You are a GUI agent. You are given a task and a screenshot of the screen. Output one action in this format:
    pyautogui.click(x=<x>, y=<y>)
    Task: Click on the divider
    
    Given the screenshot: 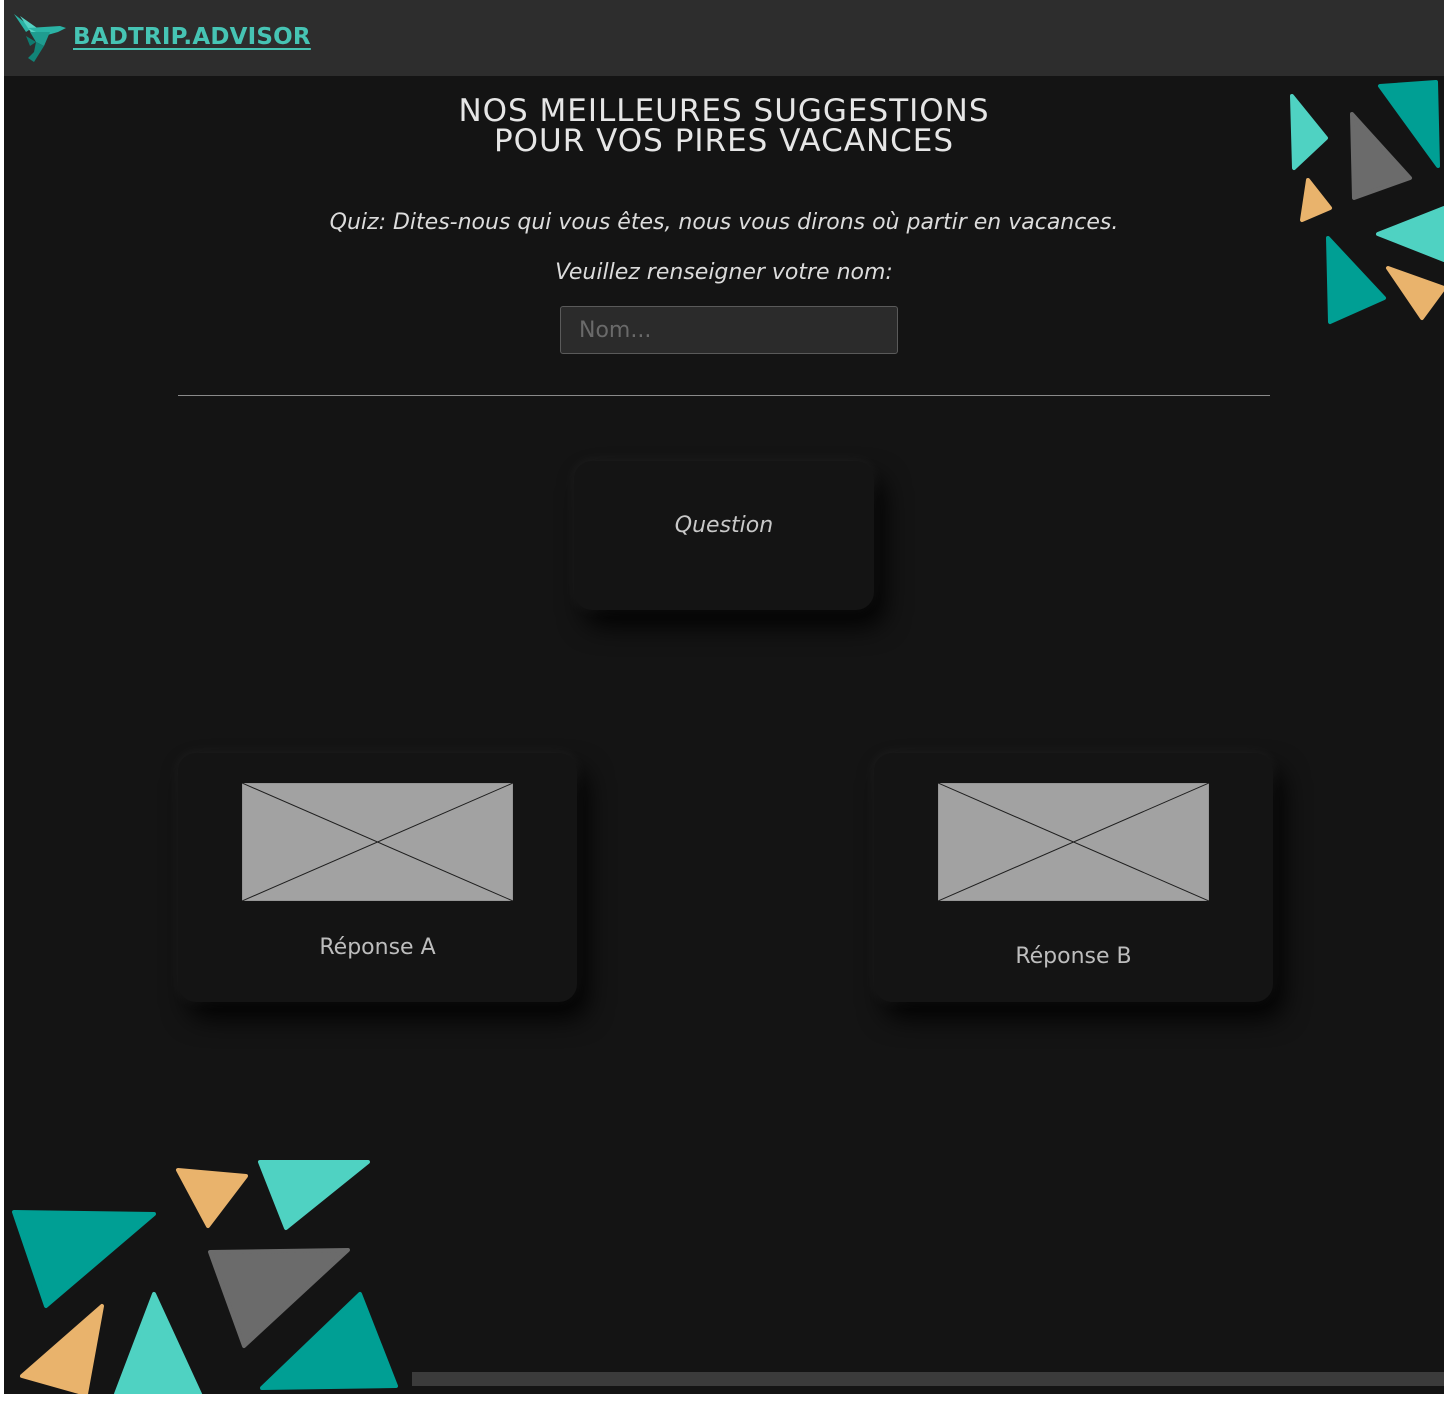 What is the action you would take?
    pyautogui.click(x=724, y=395)
    